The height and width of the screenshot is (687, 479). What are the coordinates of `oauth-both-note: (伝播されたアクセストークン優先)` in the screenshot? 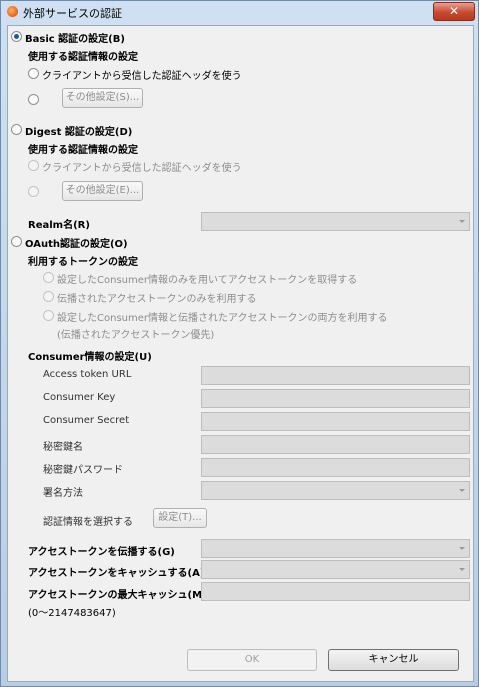 It's located at (136, 335).